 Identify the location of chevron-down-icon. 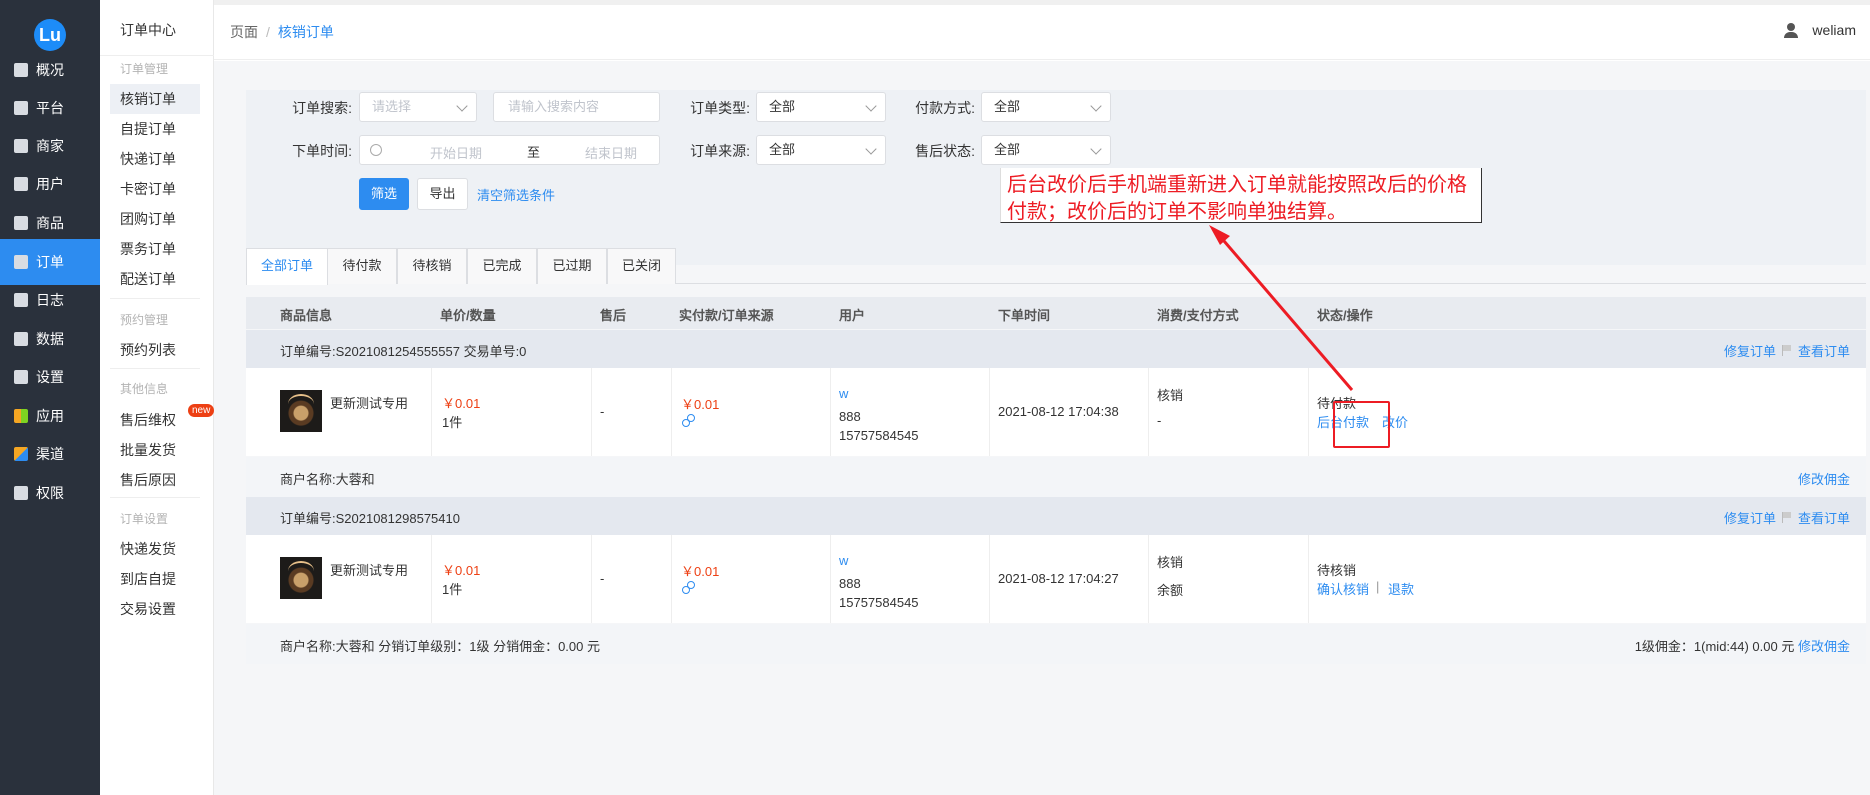
(871, 106).